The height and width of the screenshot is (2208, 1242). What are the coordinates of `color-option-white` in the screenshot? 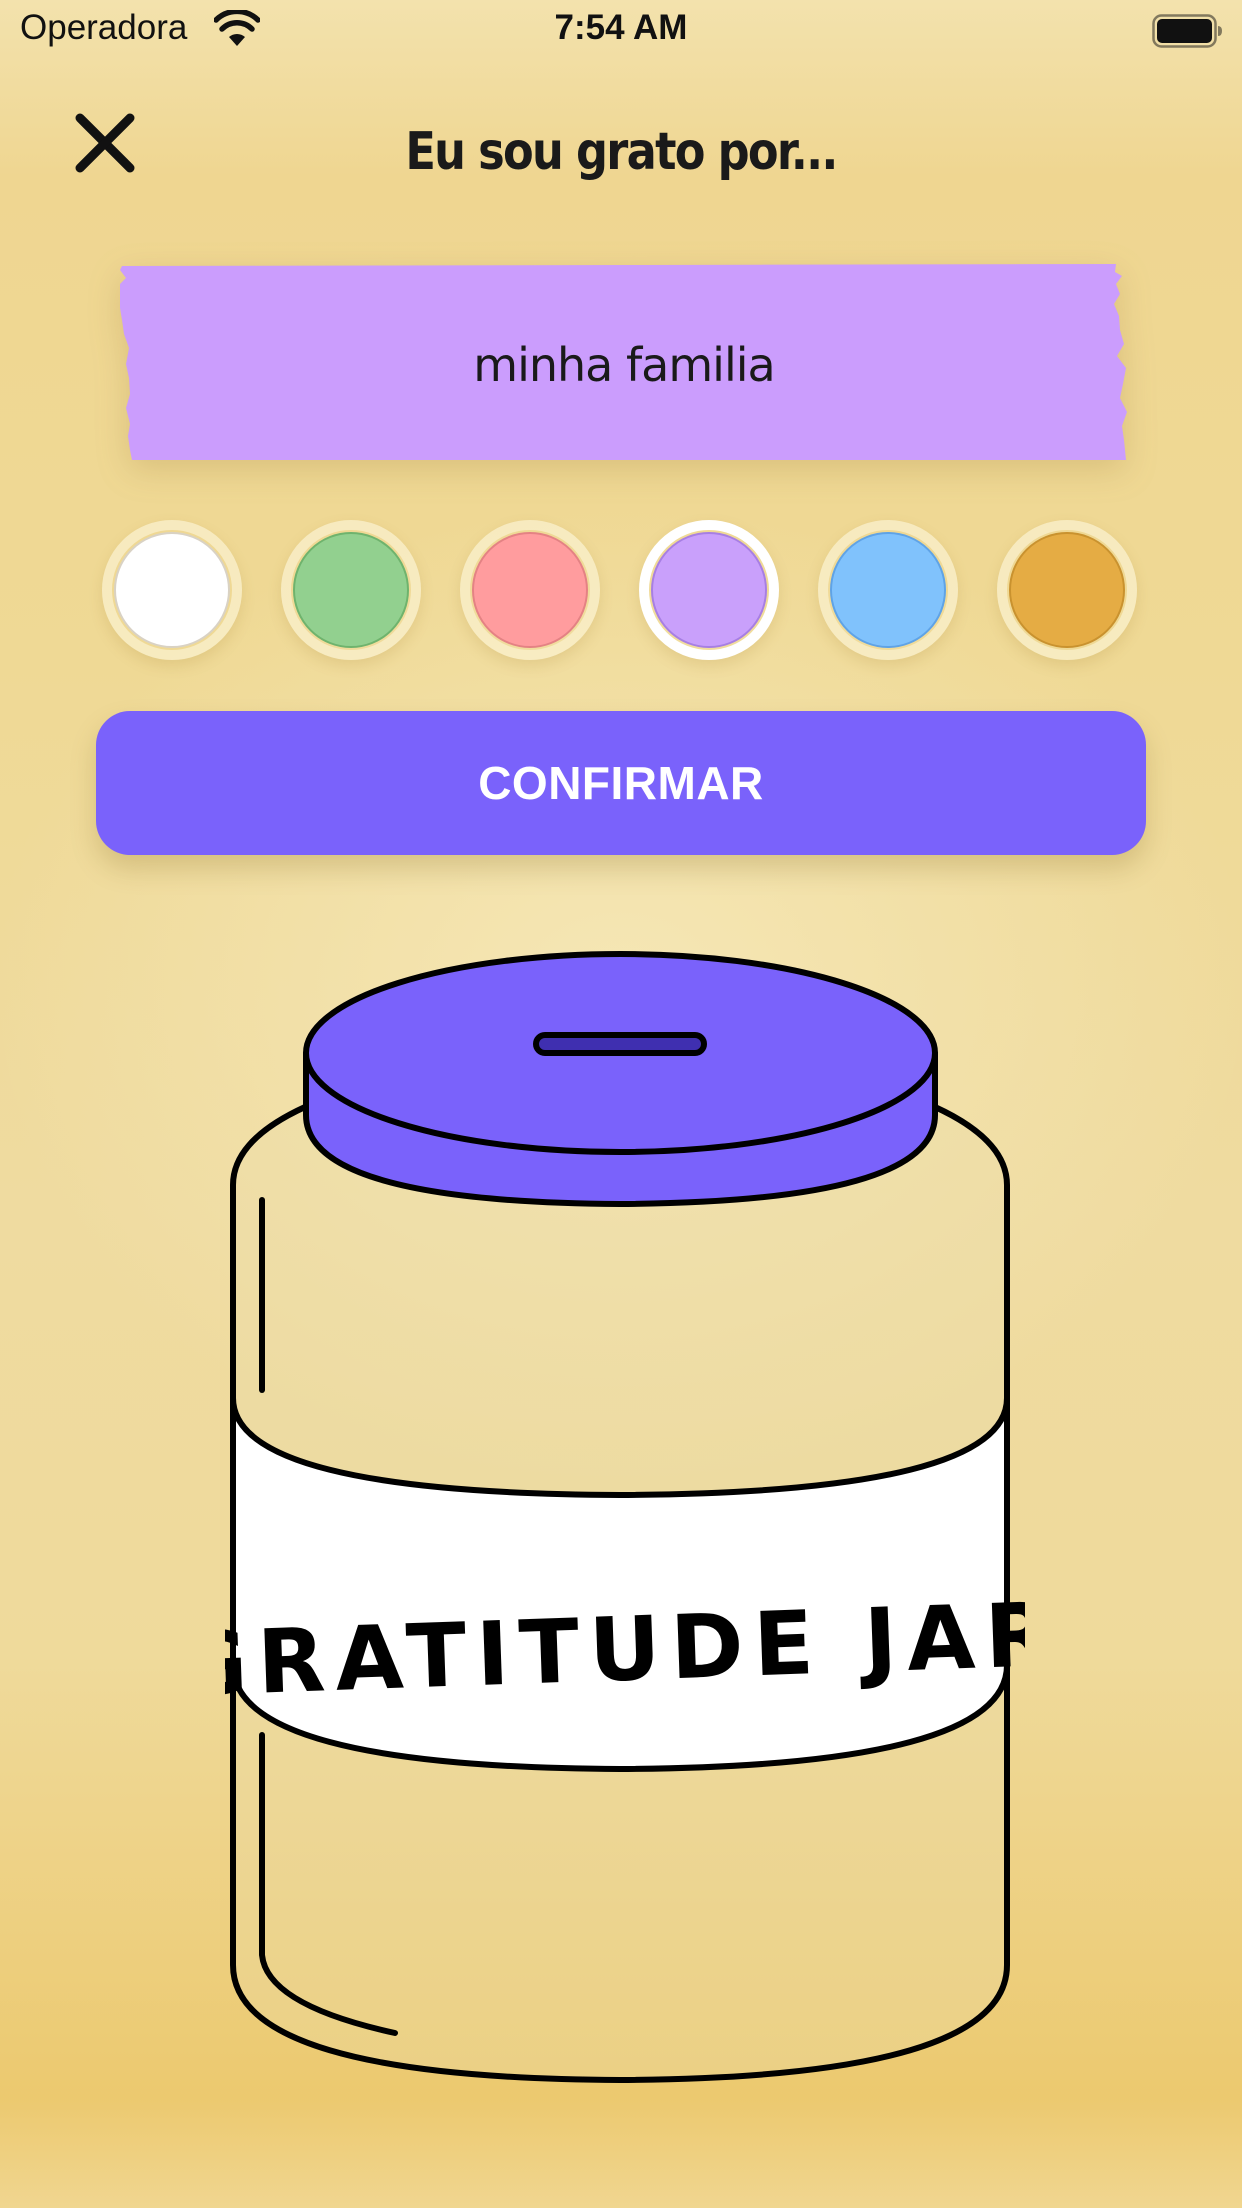 It's located at (172, 590).